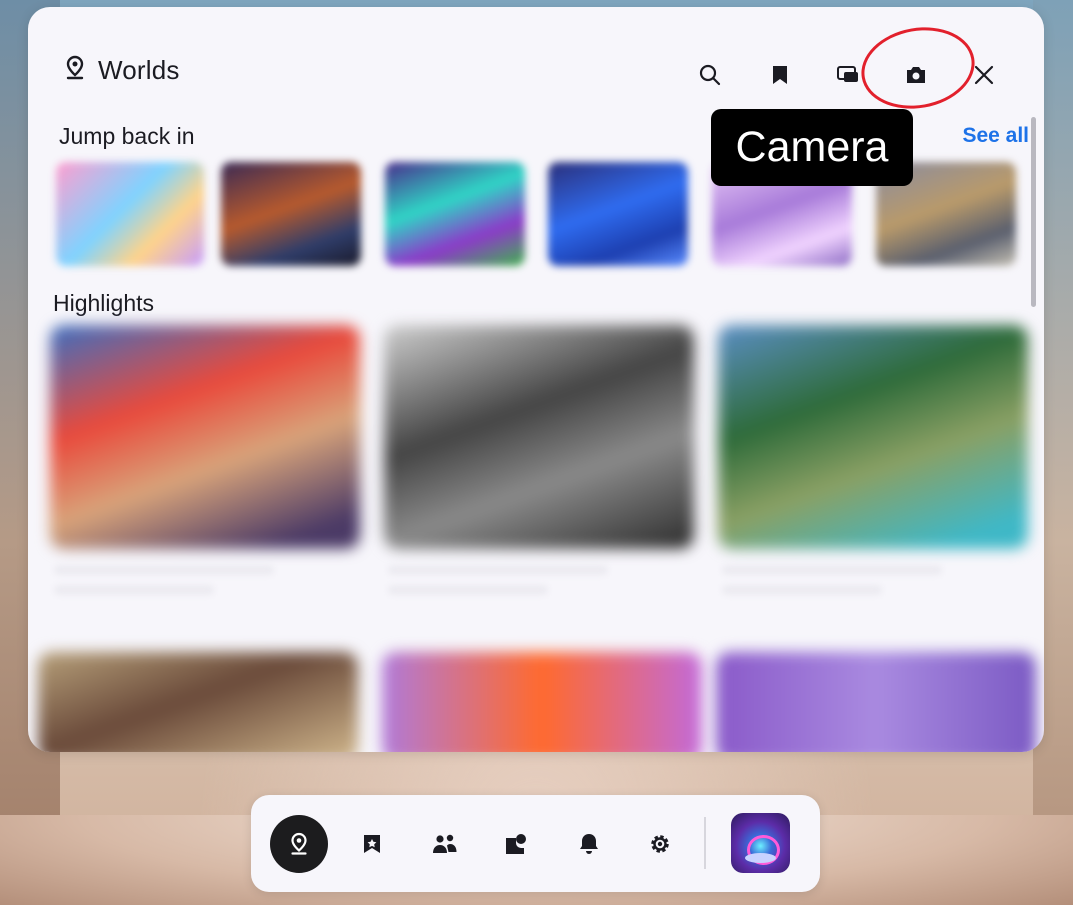  What do you see at coordinates (705, 843) in the screenshot?
I see `dock-divider` at bounding box center [705, 843].